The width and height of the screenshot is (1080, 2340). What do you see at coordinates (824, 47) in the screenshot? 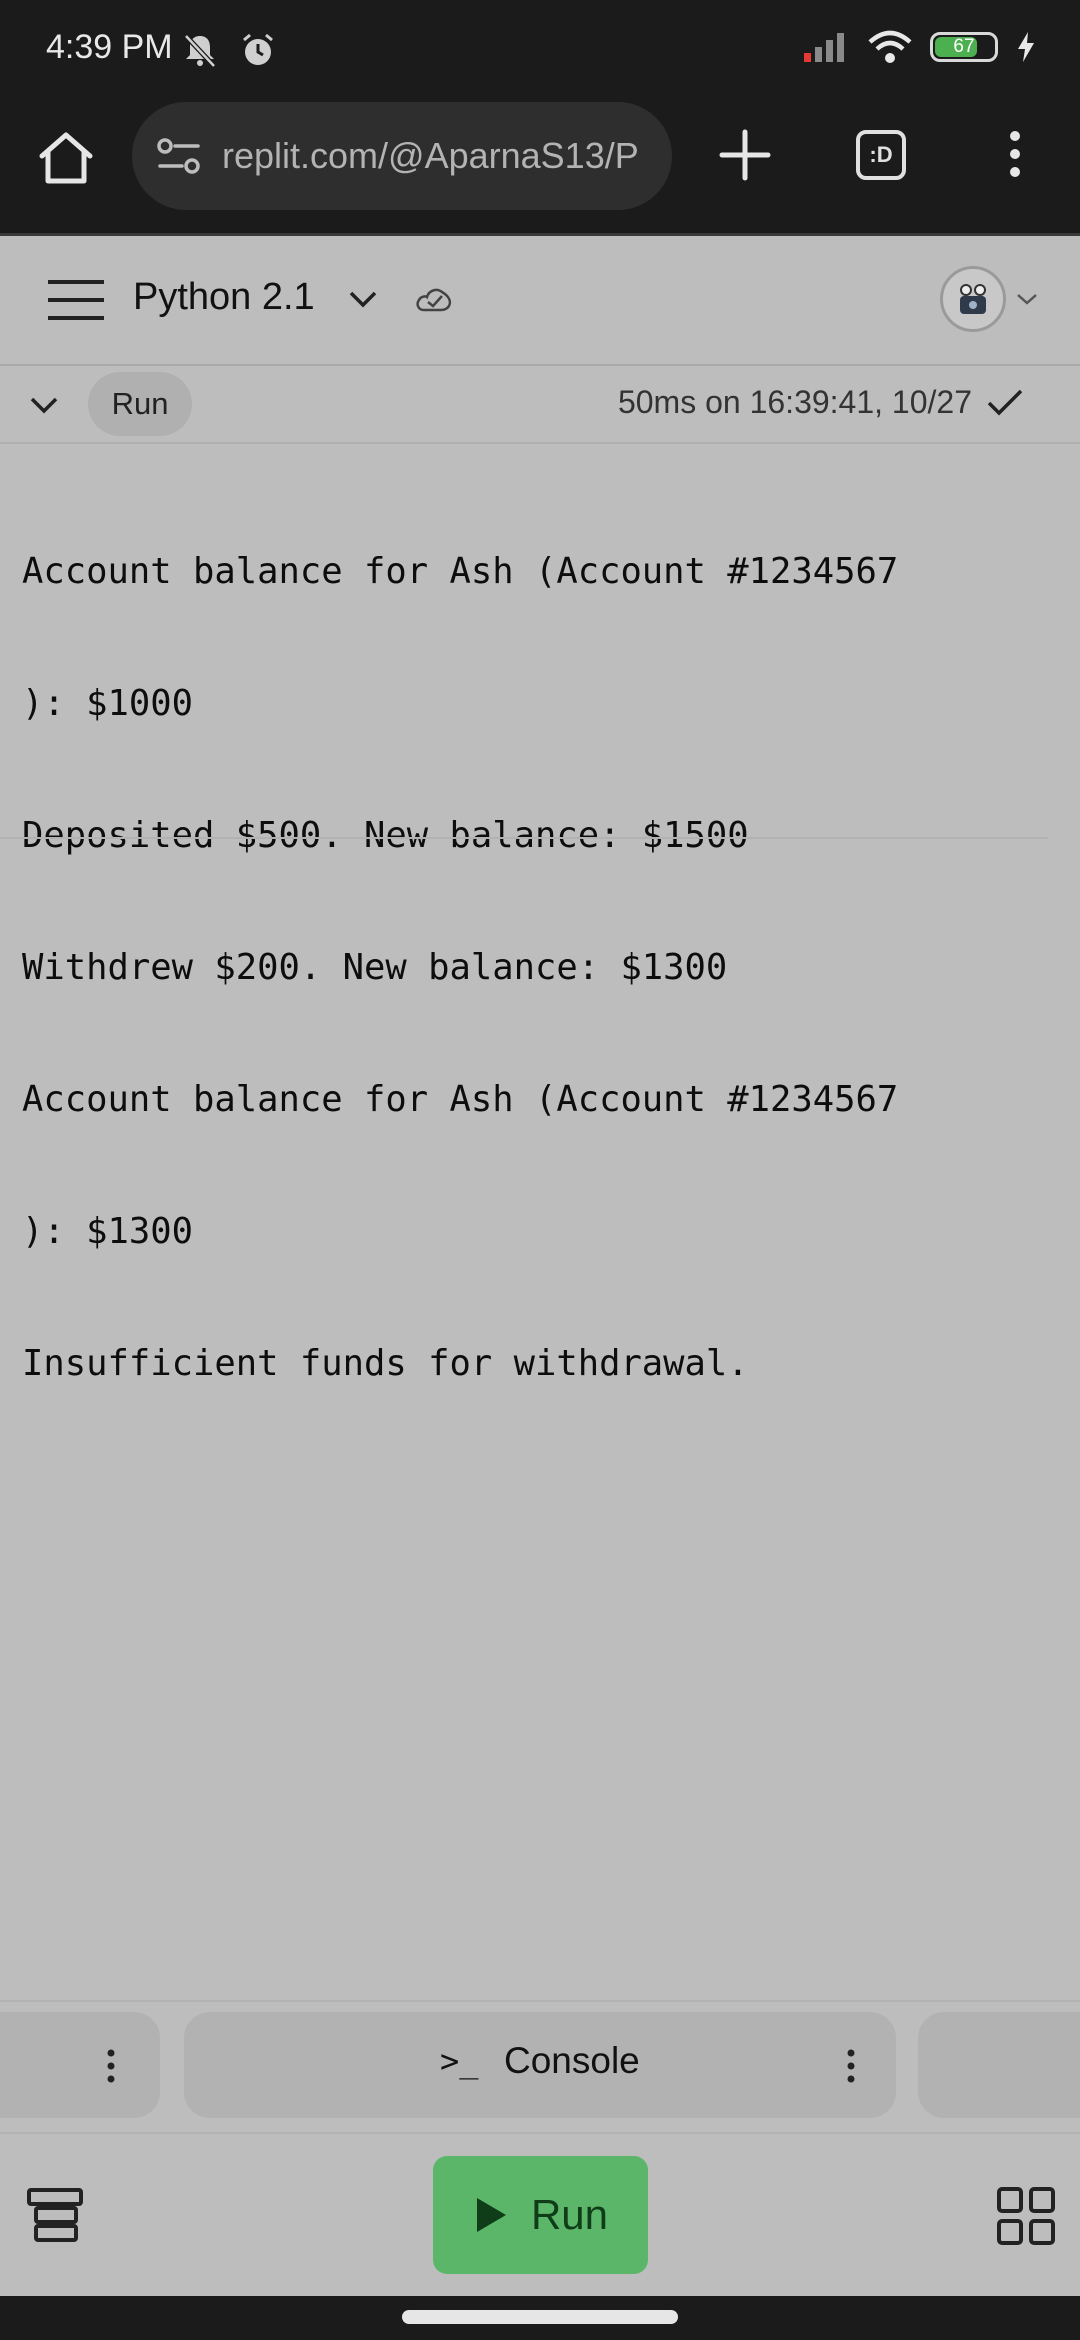
I see `signal-icon` at bounding box center [824, 47].